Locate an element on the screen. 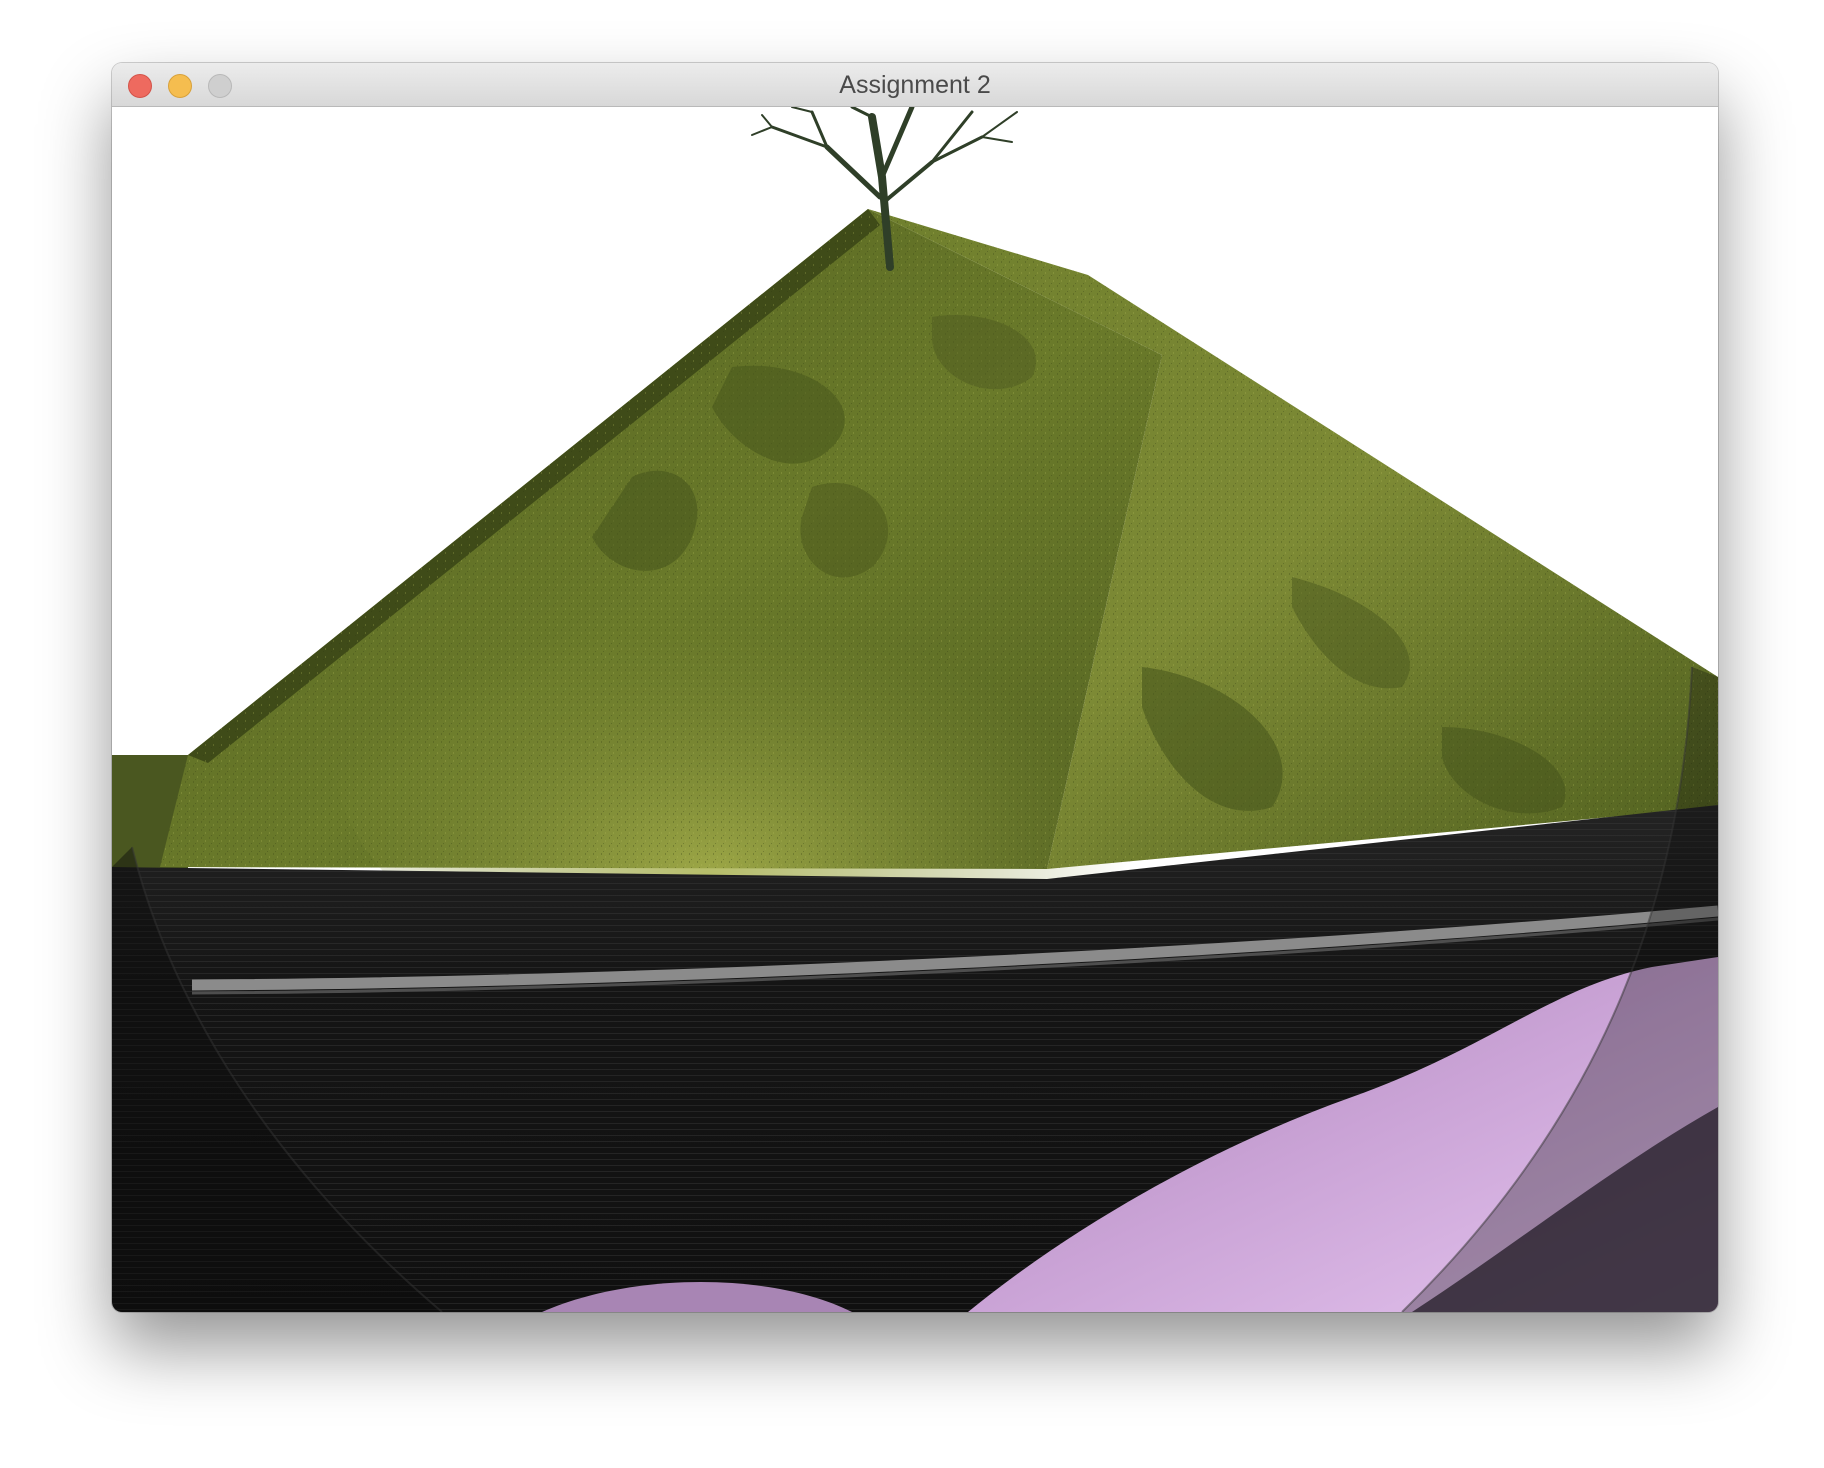 The width and height of the screenshot is (1824, 1468). title-bar: Assignment 2 is located at coordinates (915, 85).